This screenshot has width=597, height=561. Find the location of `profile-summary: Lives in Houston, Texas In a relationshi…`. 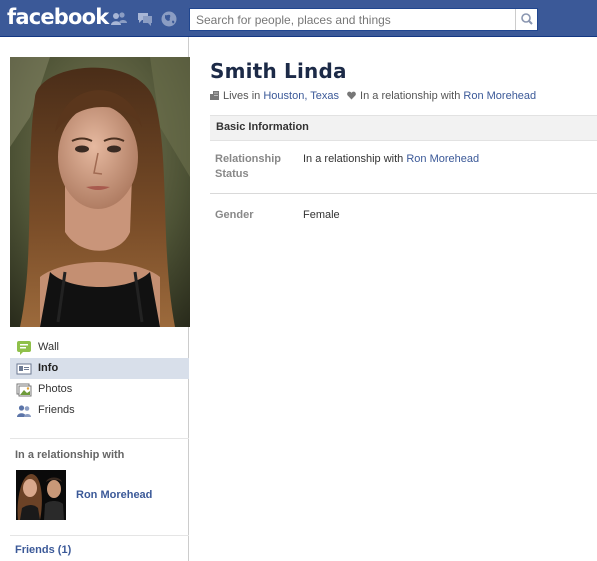

profile-summary: Lives in Houston, Texas In a relationshi… is located at coordinates (373, 96).